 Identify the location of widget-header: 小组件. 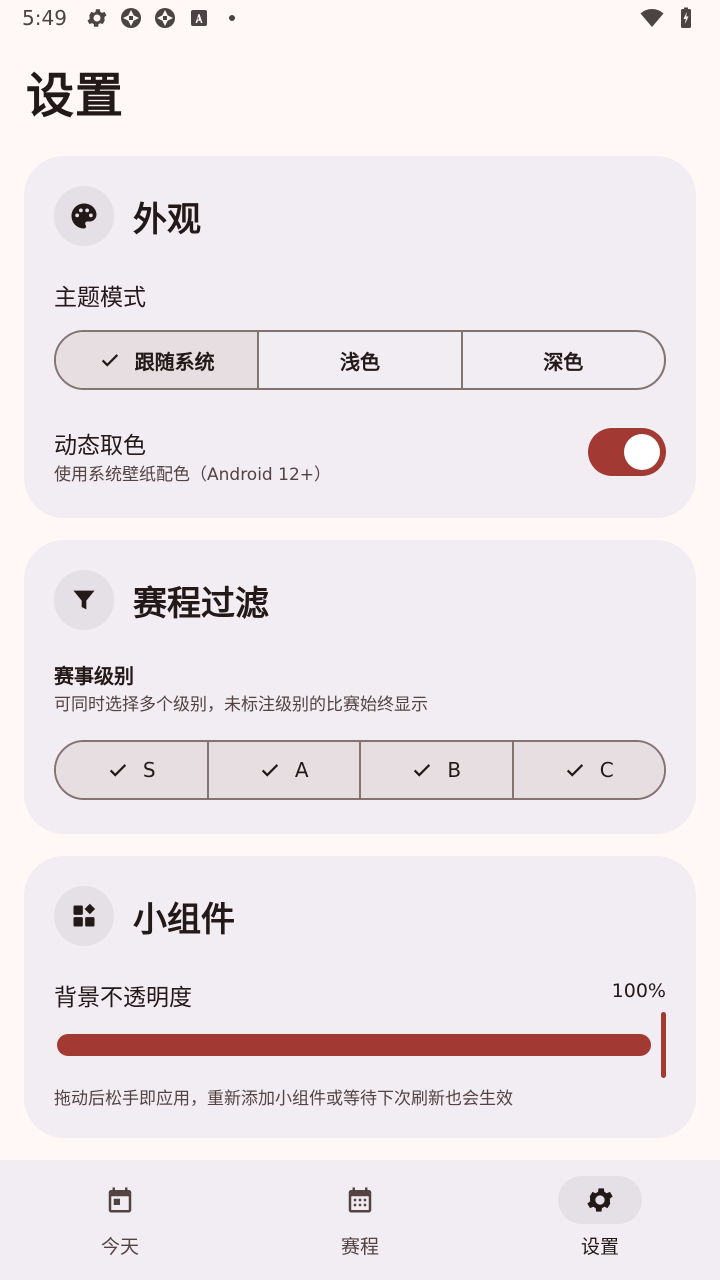
(144, 916).